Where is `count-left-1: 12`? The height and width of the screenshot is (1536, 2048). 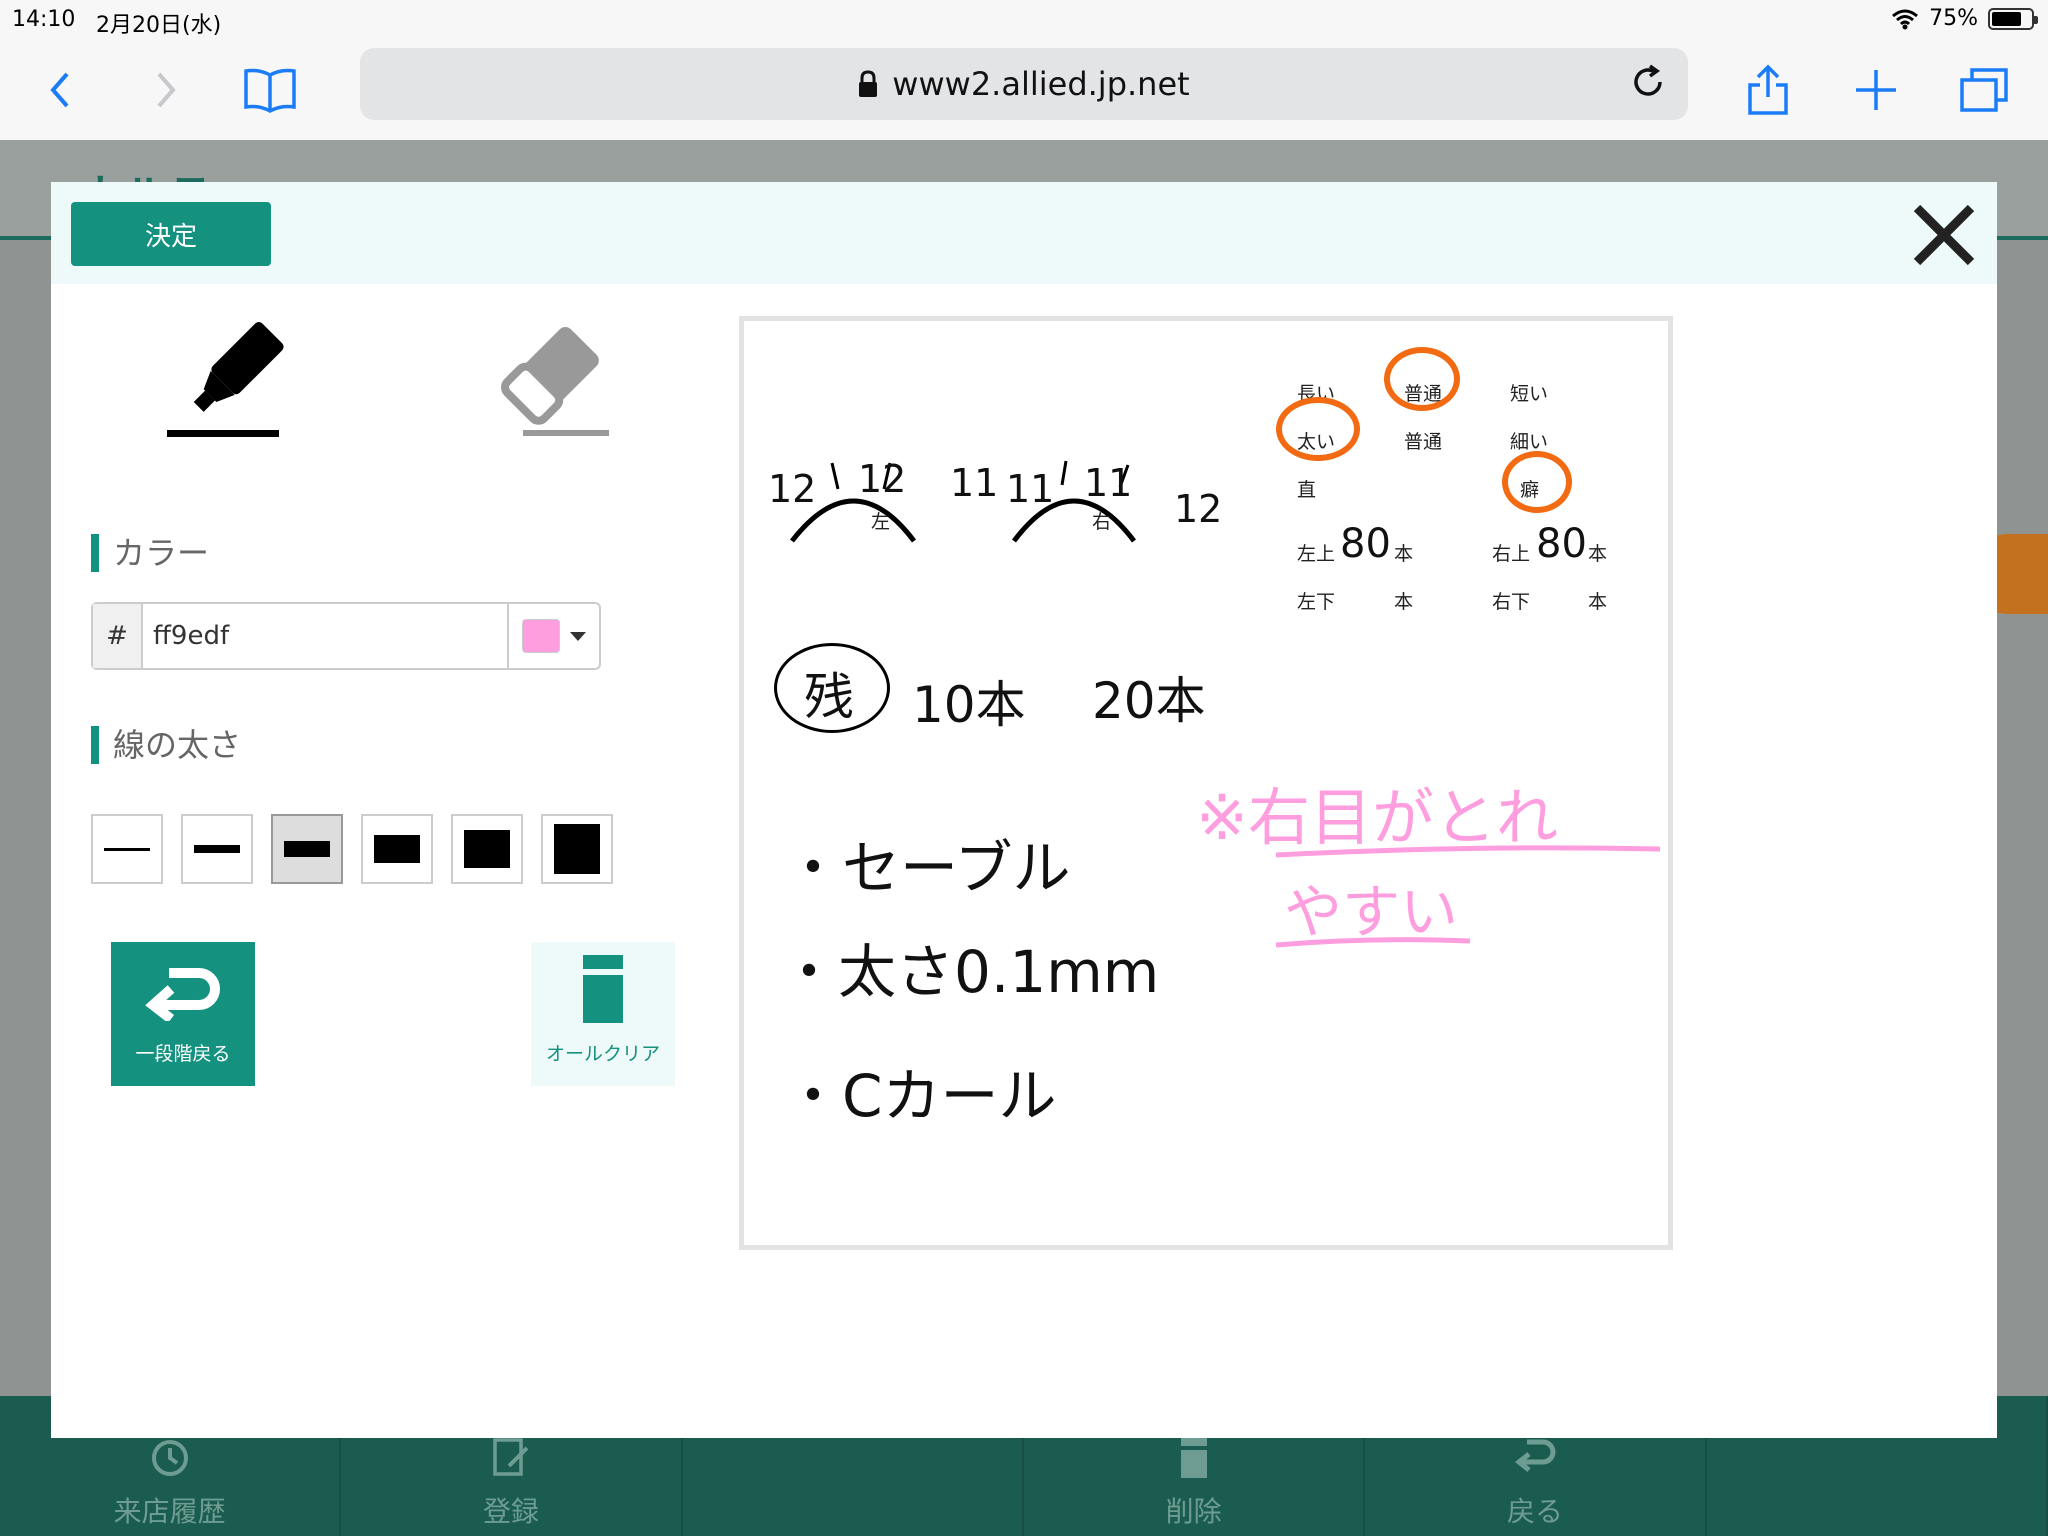 count-left-1: 12 is located at coordinates (792, 489).